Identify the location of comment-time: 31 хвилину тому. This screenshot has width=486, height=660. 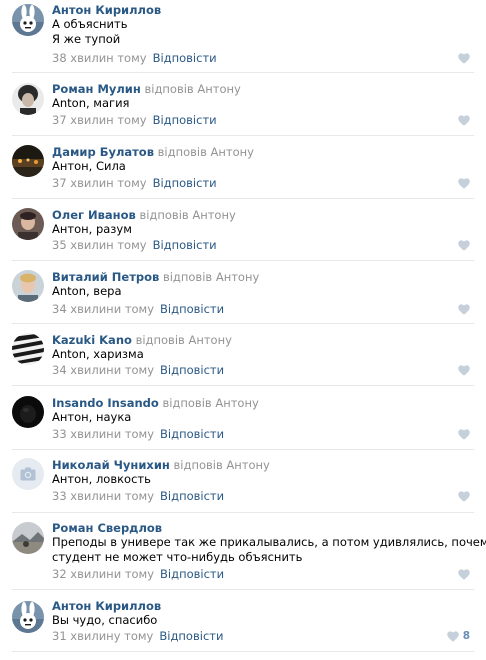
(102, 636).